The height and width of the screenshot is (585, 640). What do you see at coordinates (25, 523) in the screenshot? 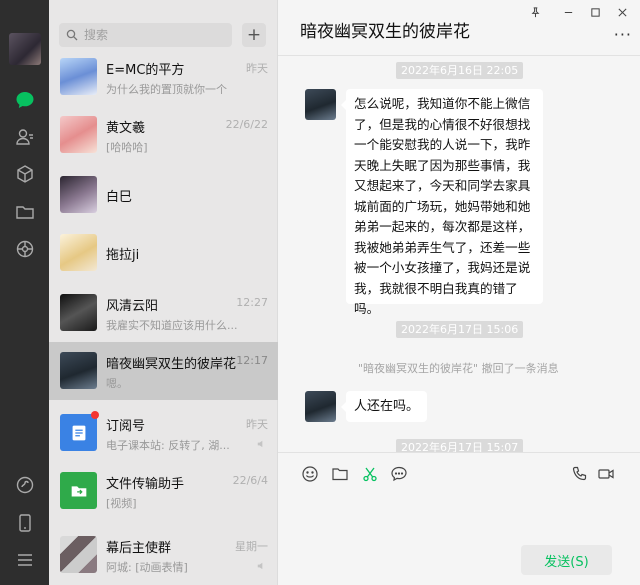
I see `phone-icon` at bounding box center [25, 523].